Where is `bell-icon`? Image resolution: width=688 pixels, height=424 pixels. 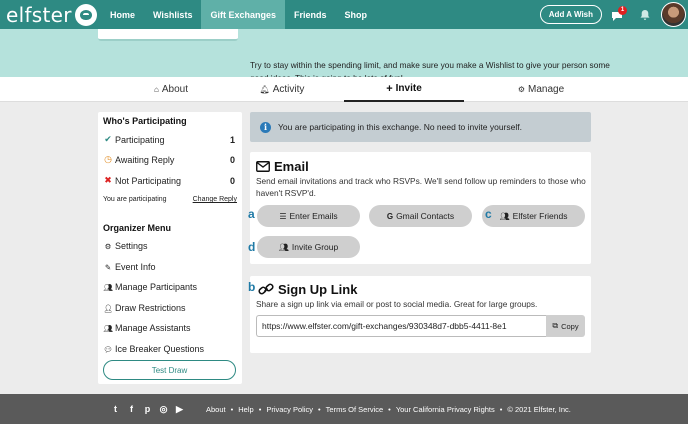
bell-icon is located at coordinates (645, 15).